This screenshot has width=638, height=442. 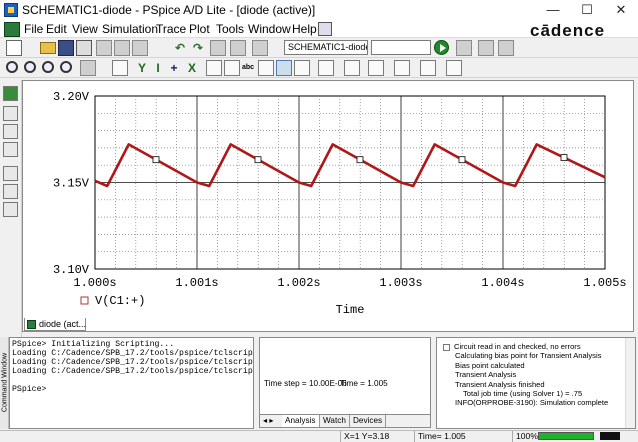 What do you see at coordinates (10, 173) in the screenshot?
I see `bias-voltage-icon` at bounding box center [10, 173].